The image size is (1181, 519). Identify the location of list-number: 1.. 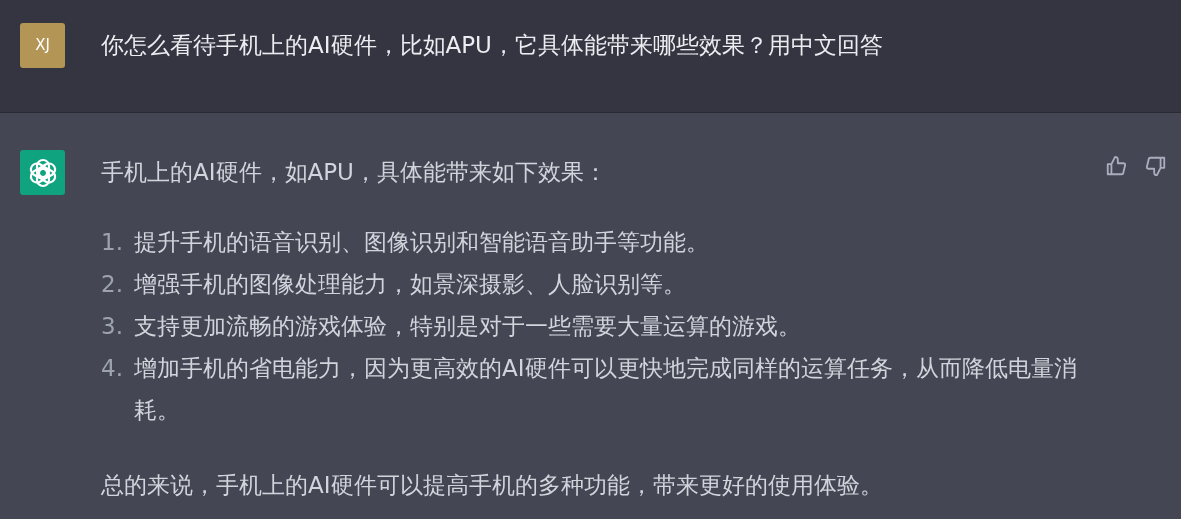
(112, 242).